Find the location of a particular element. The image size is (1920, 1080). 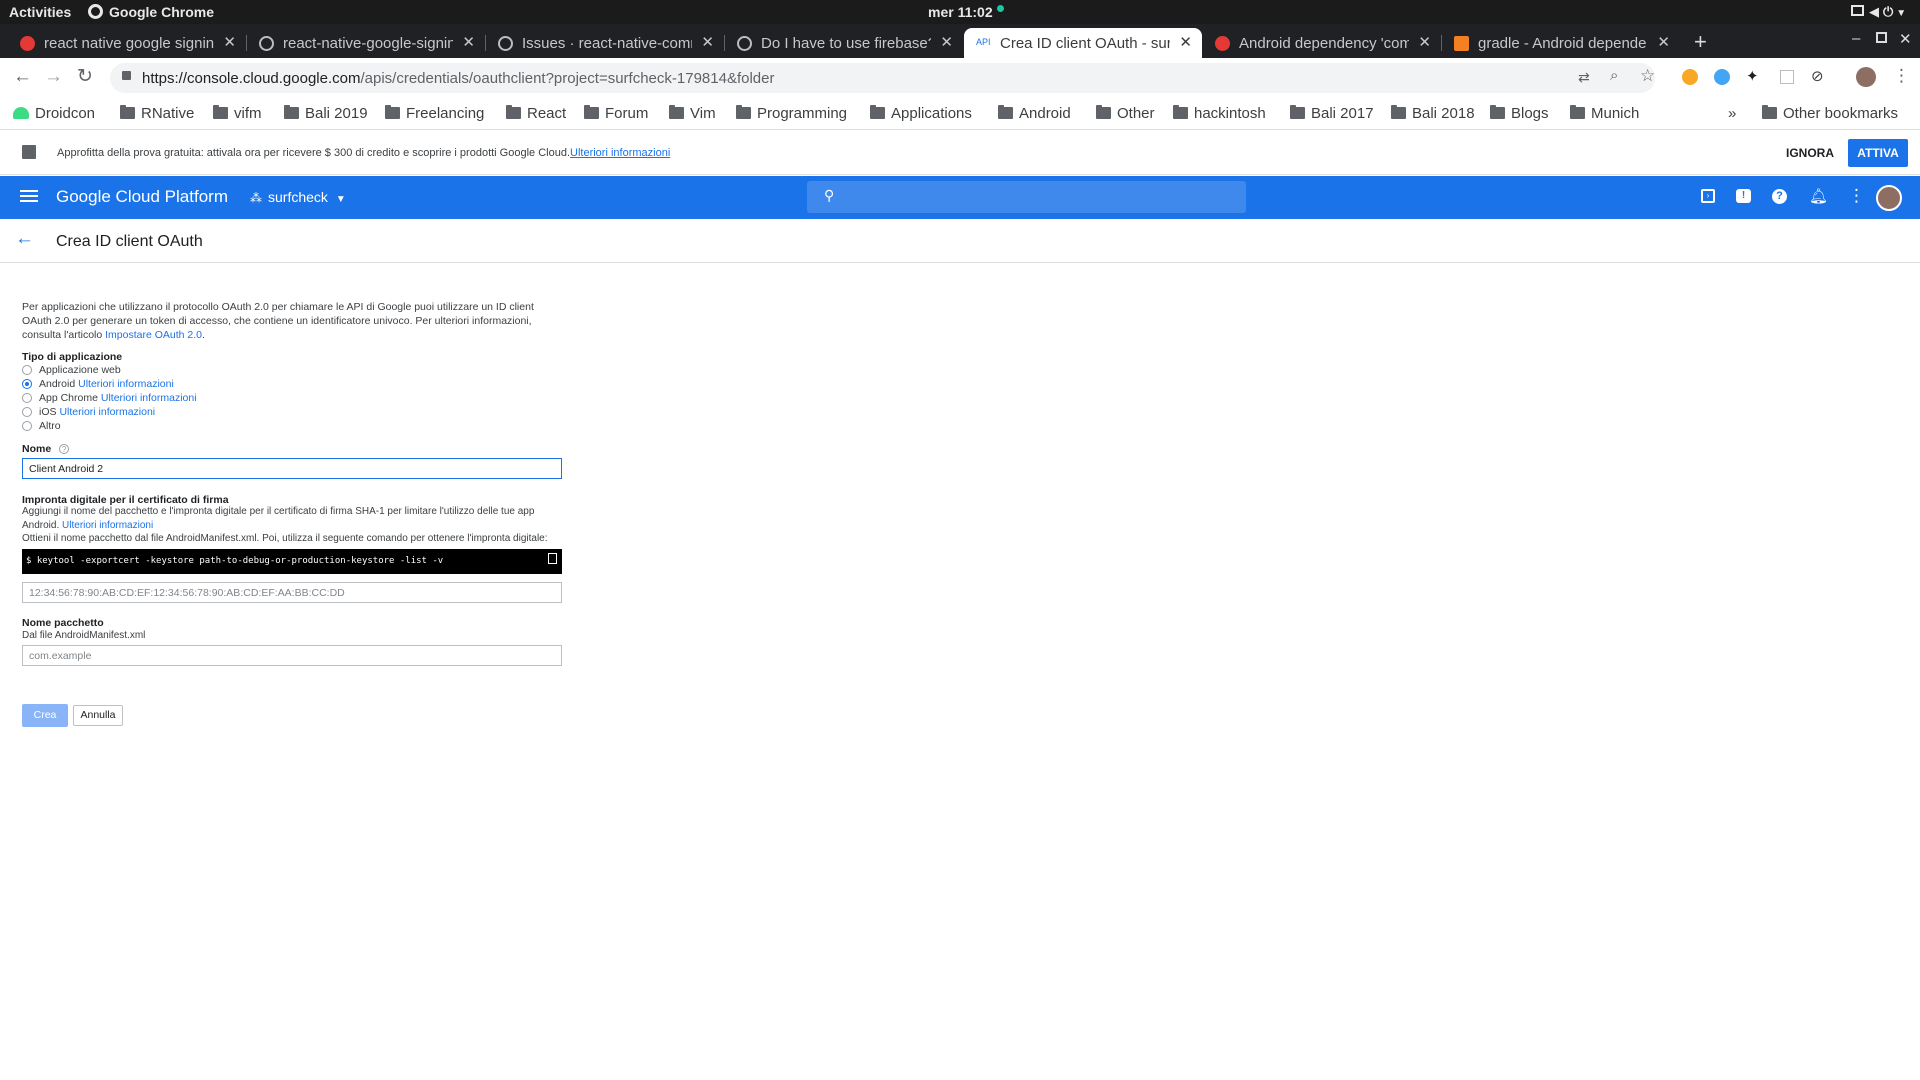

browser-tab-active: API Crea ID client OAuth - surf ✕ is located at coordinates (1083, 43).